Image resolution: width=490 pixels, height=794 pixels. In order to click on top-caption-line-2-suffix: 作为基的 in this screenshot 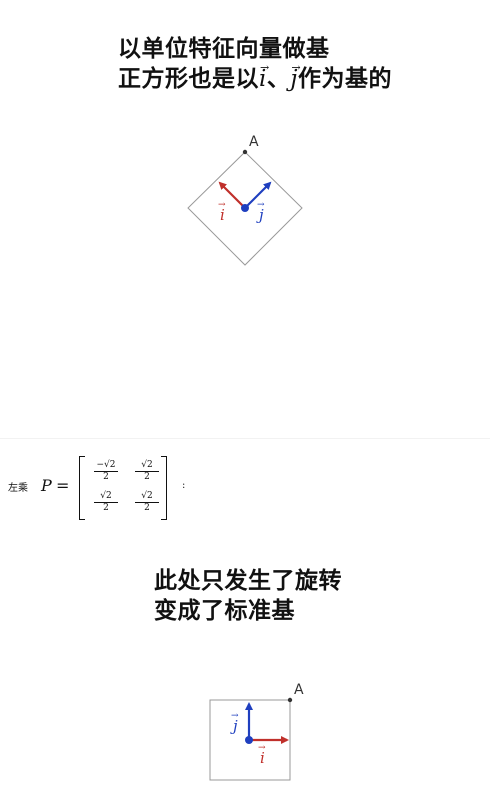, I will do `click(345, 79)`.